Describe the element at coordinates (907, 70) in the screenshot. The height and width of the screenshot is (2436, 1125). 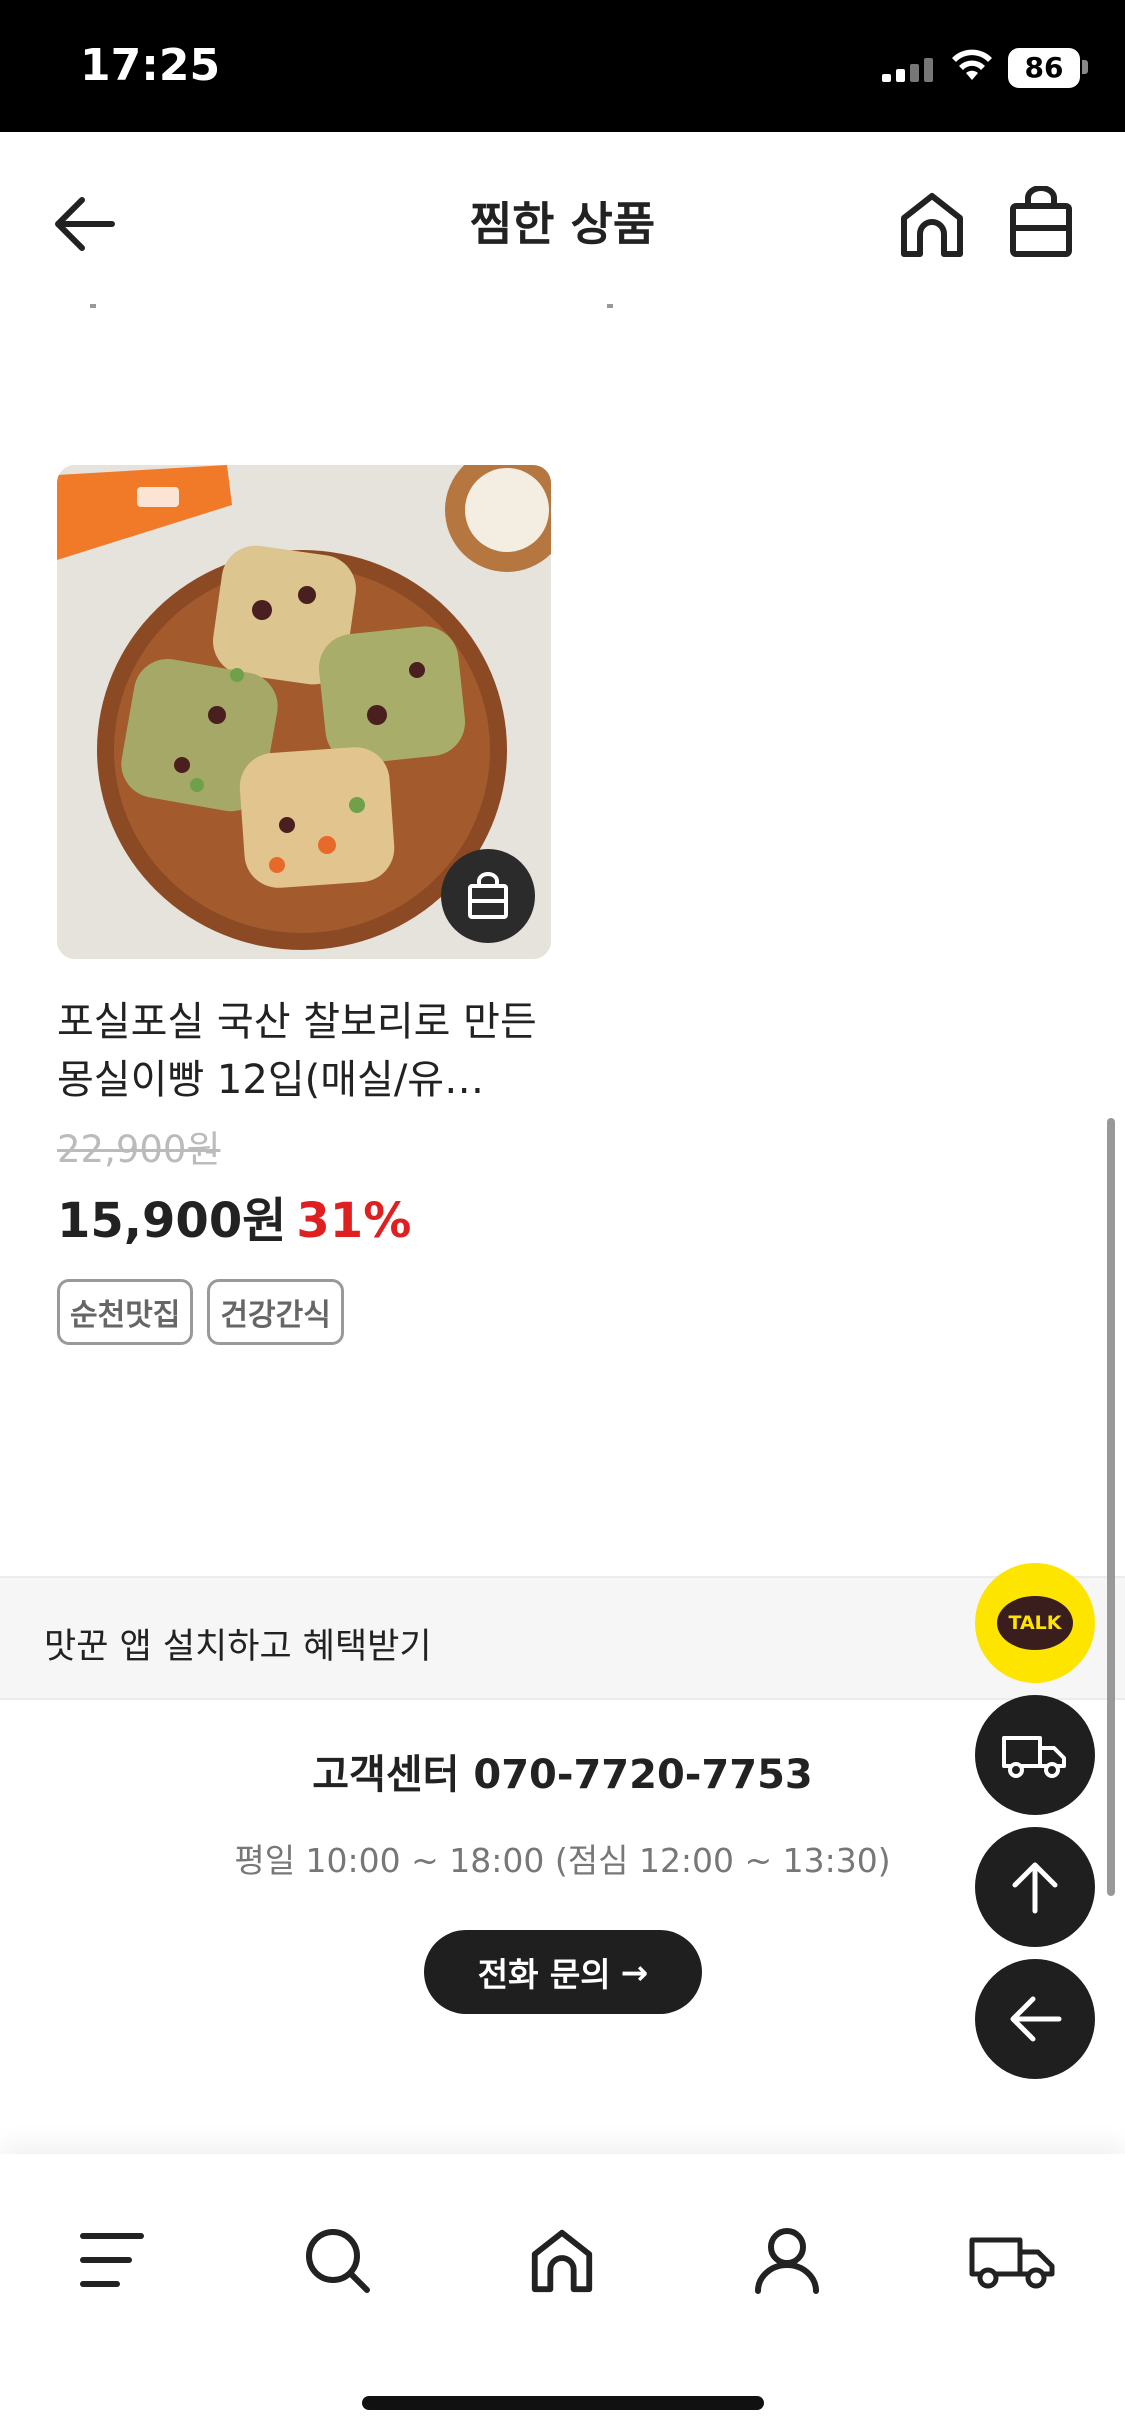
I see `cellular-signal-icon` at that location.